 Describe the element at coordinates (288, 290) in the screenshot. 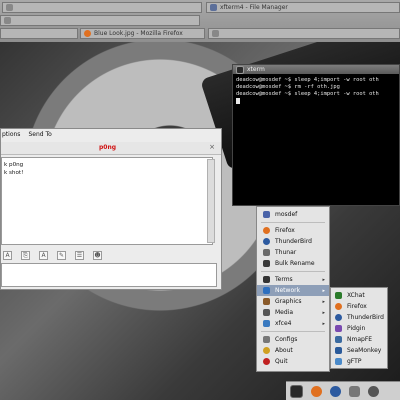

I see `menu-item-label: Network` at that location.